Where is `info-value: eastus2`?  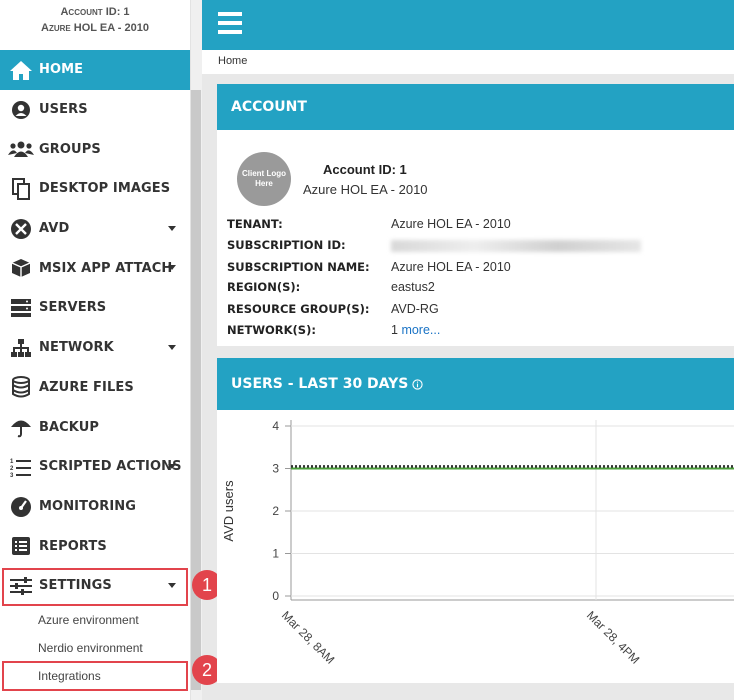 info-value: eastus2 is located at coordinates (413, 287).